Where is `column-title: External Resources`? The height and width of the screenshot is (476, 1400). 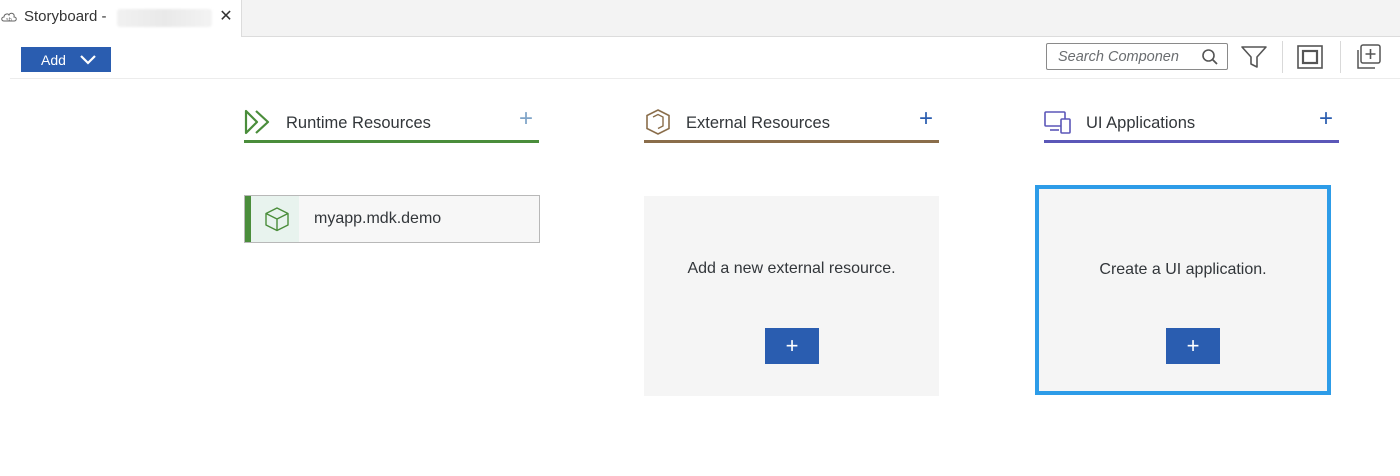
column-title: External Resources is located at coordinates (758, 123).